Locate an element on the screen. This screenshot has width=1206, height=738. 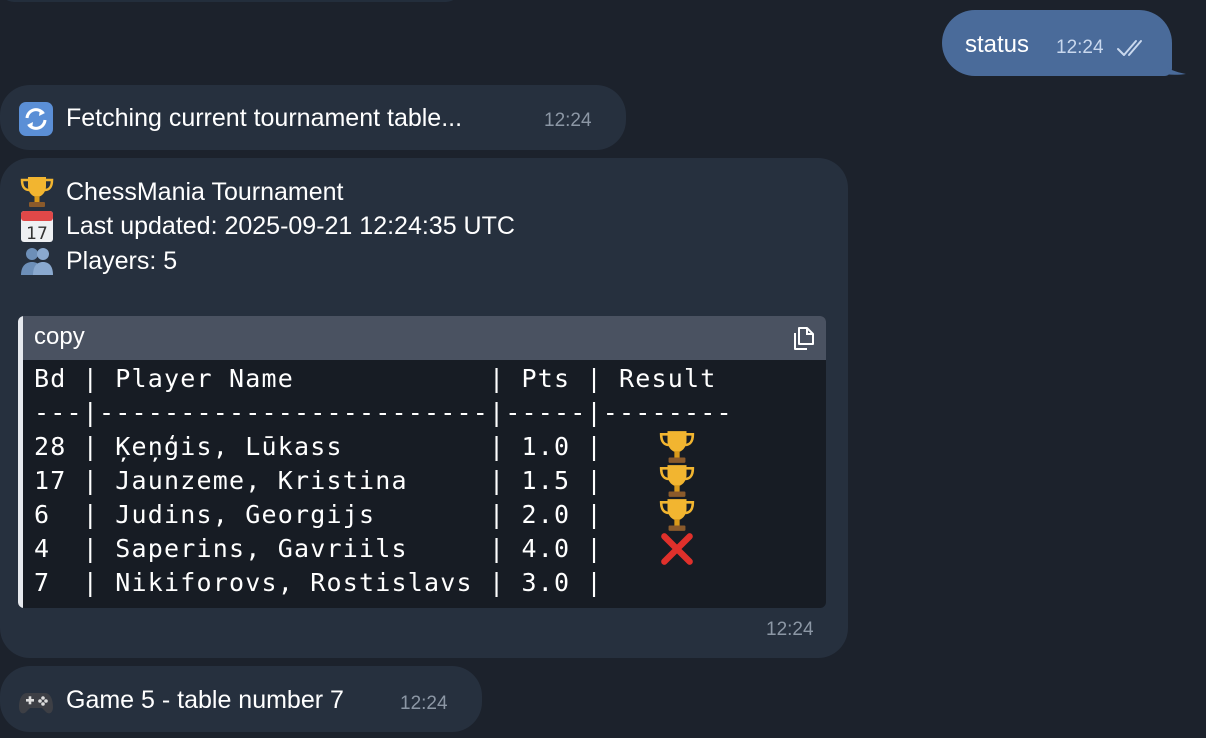
code-block-header is located at coordinates (422, 338).